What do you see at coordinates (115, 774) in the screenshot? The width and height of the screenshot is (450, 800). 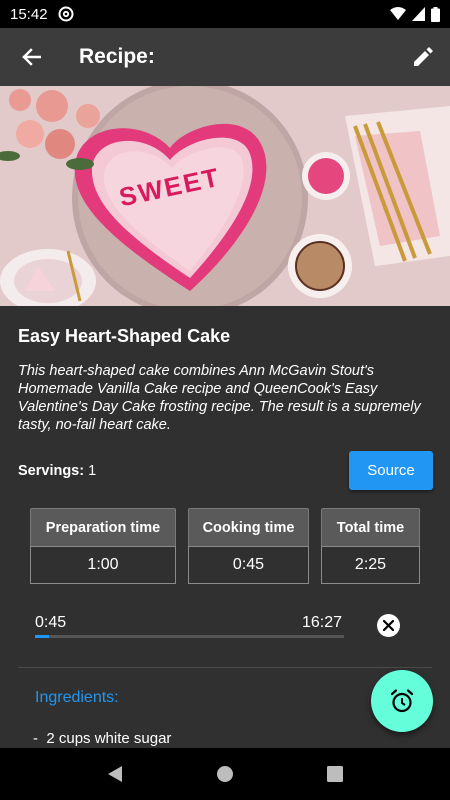 I see `back-triangle-icon` at bounding box center [115, 774].